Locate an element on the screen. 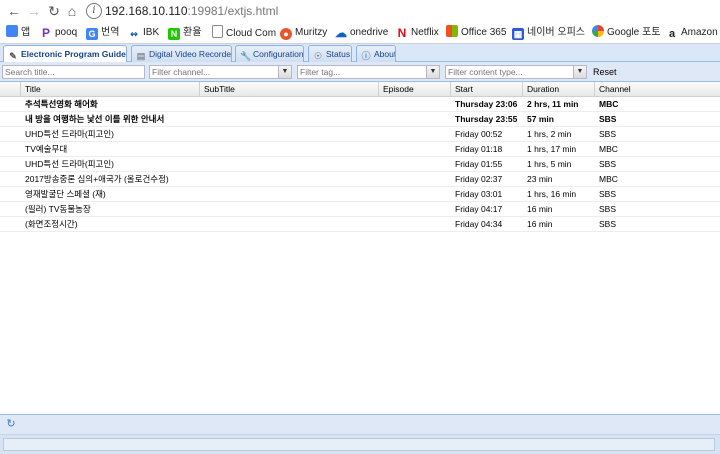 This screenshot has width=720, height=454. office-windows-icon is located at coordinates (452, 31).